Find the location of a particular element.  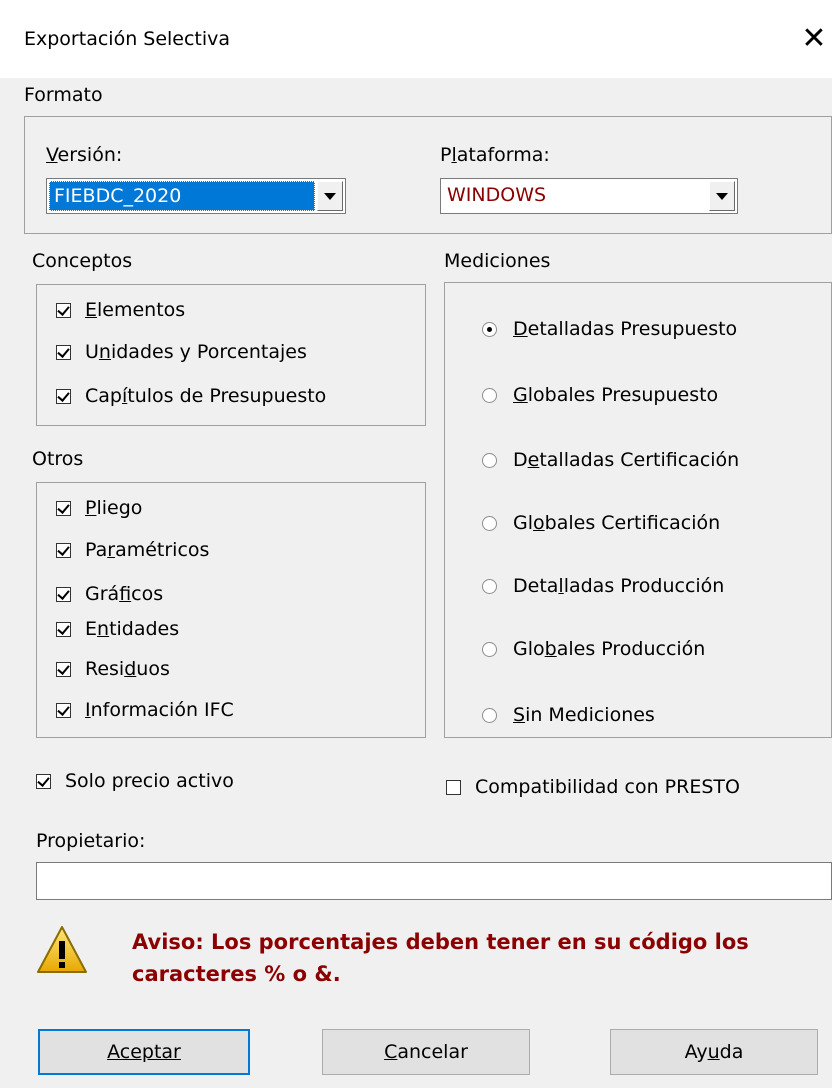

checkbox-label: Compatibilidad con PRESTO is located at coordinates (607, 787).